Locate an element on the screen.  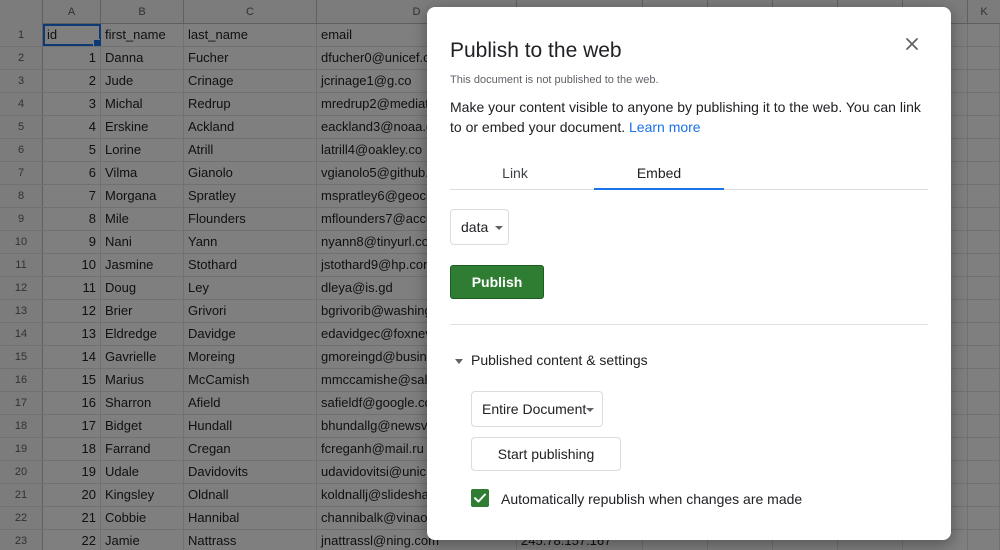
checkmark-icon is located at coordinates (480, 498).